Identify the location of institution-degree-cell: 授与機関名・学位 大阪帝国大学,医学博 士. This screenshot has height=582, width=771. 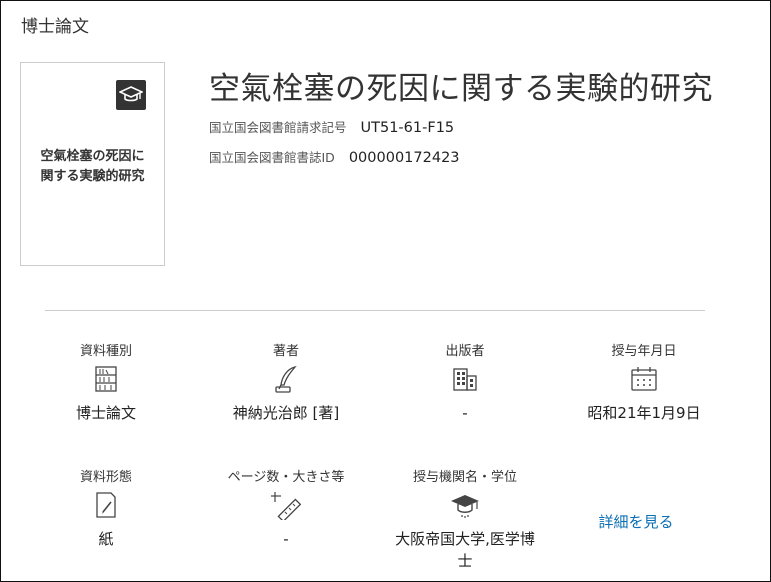
(465, 519).